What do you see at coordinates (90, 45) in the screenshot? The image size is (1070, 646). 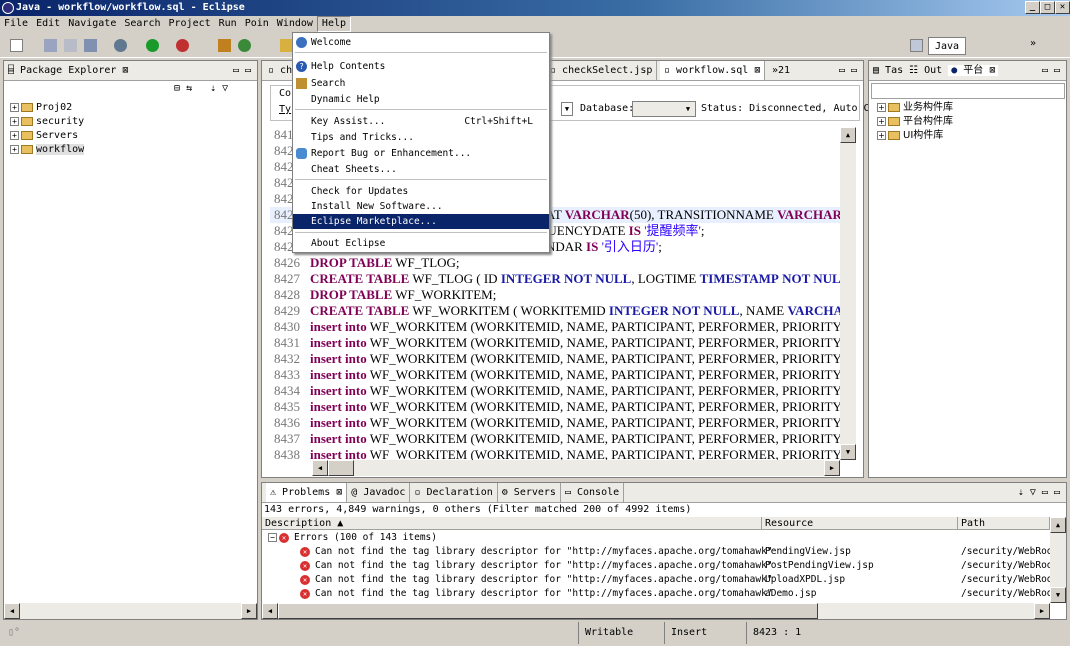 I see `print-icon` at bounding box center [90, 45].